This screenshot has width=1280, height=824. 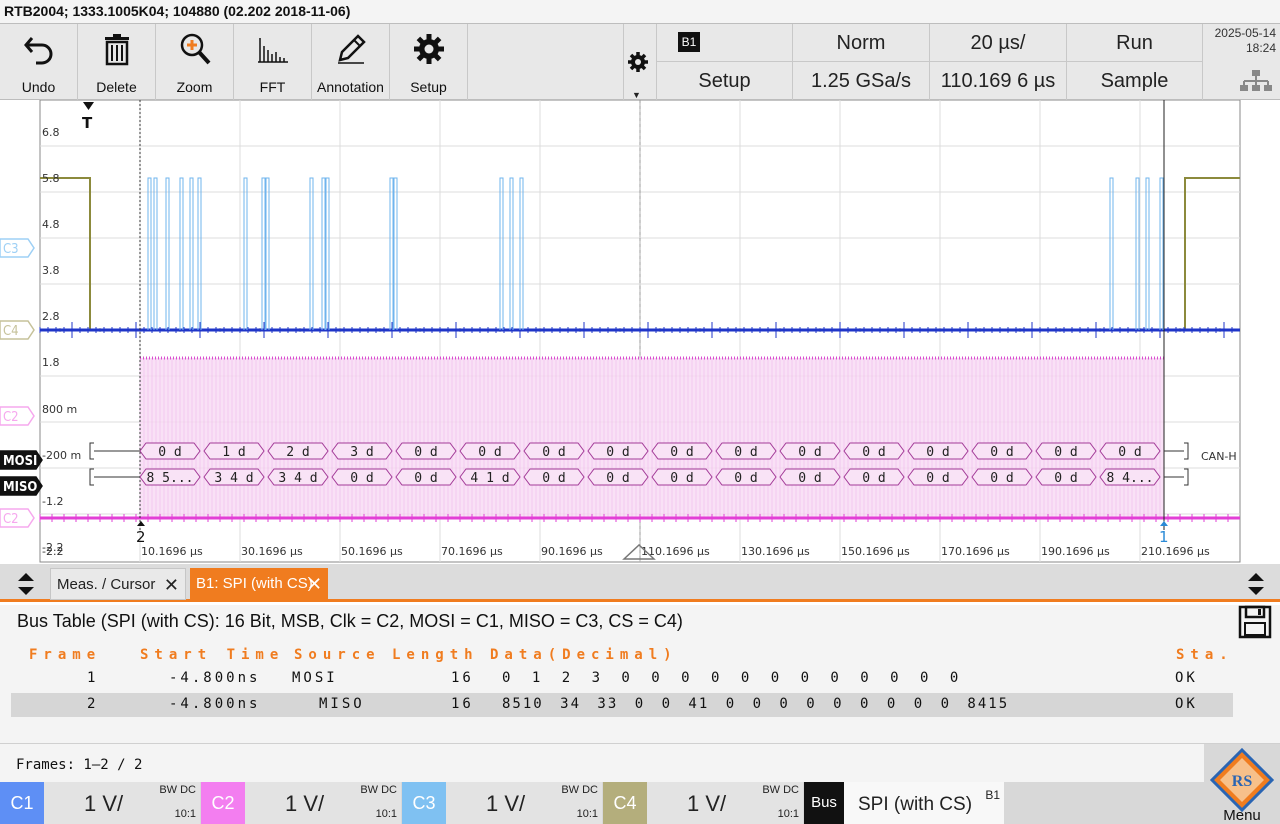 What do you see at coordinates (638, 62) in the screenshot?
I see `quick-settings-gear-icon` at bounding box center [638, 62].